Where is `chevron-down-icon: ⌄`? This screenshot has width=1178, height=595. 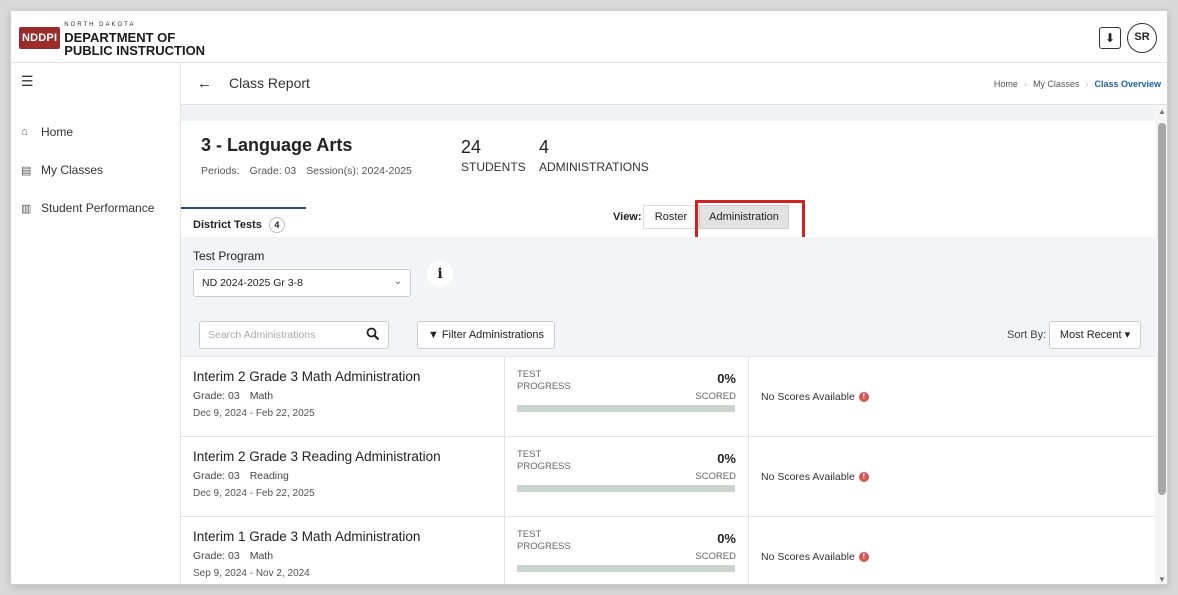 chevron-down-icon: ⌄ is located at coordinates (397, 281).